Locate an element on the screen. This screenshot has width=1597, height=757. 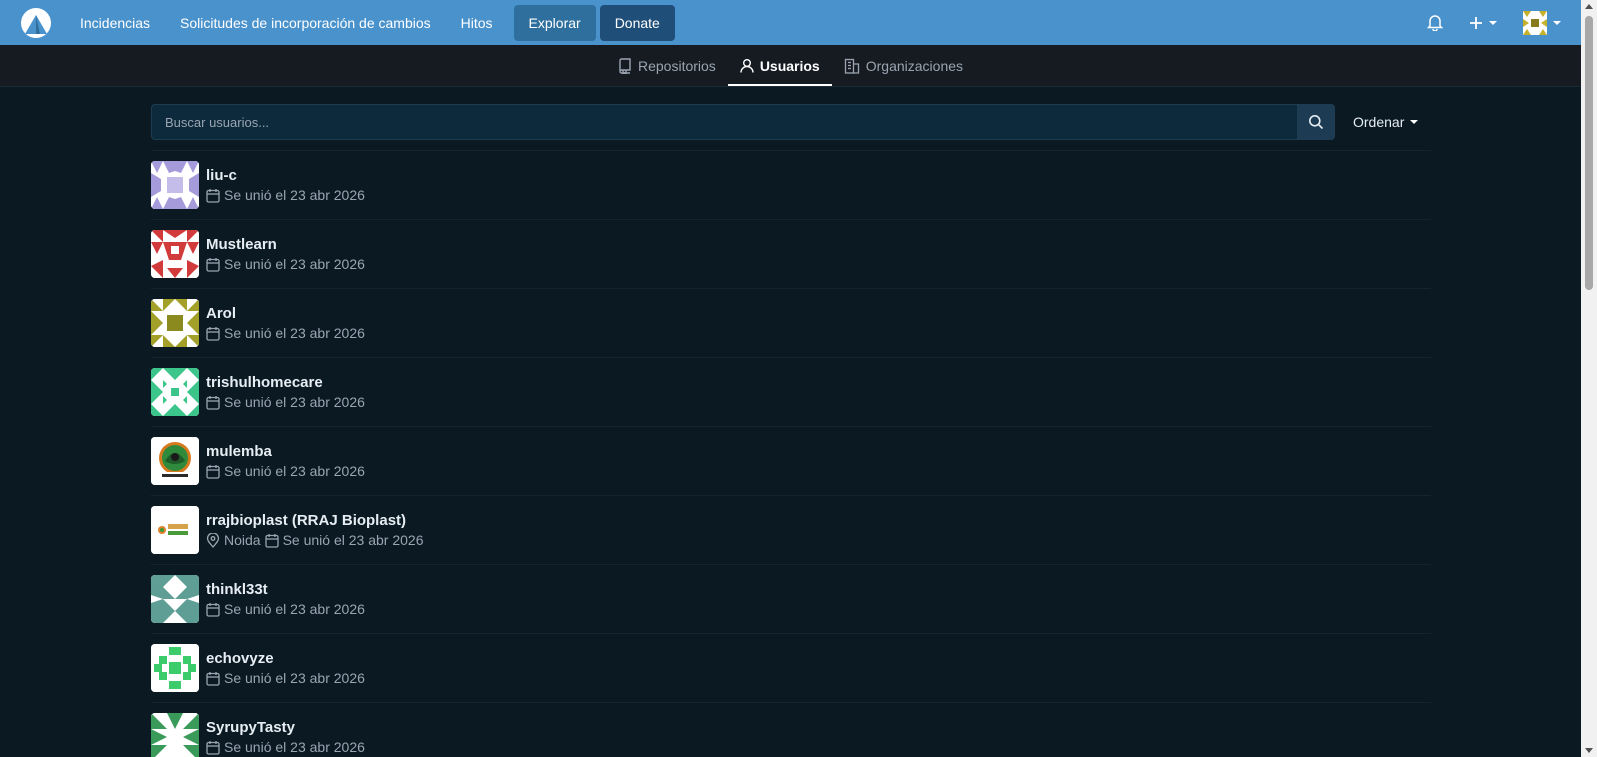
list-item: liu-c Se unió el 23 abr 2026 is located at coordinates (791, 185).